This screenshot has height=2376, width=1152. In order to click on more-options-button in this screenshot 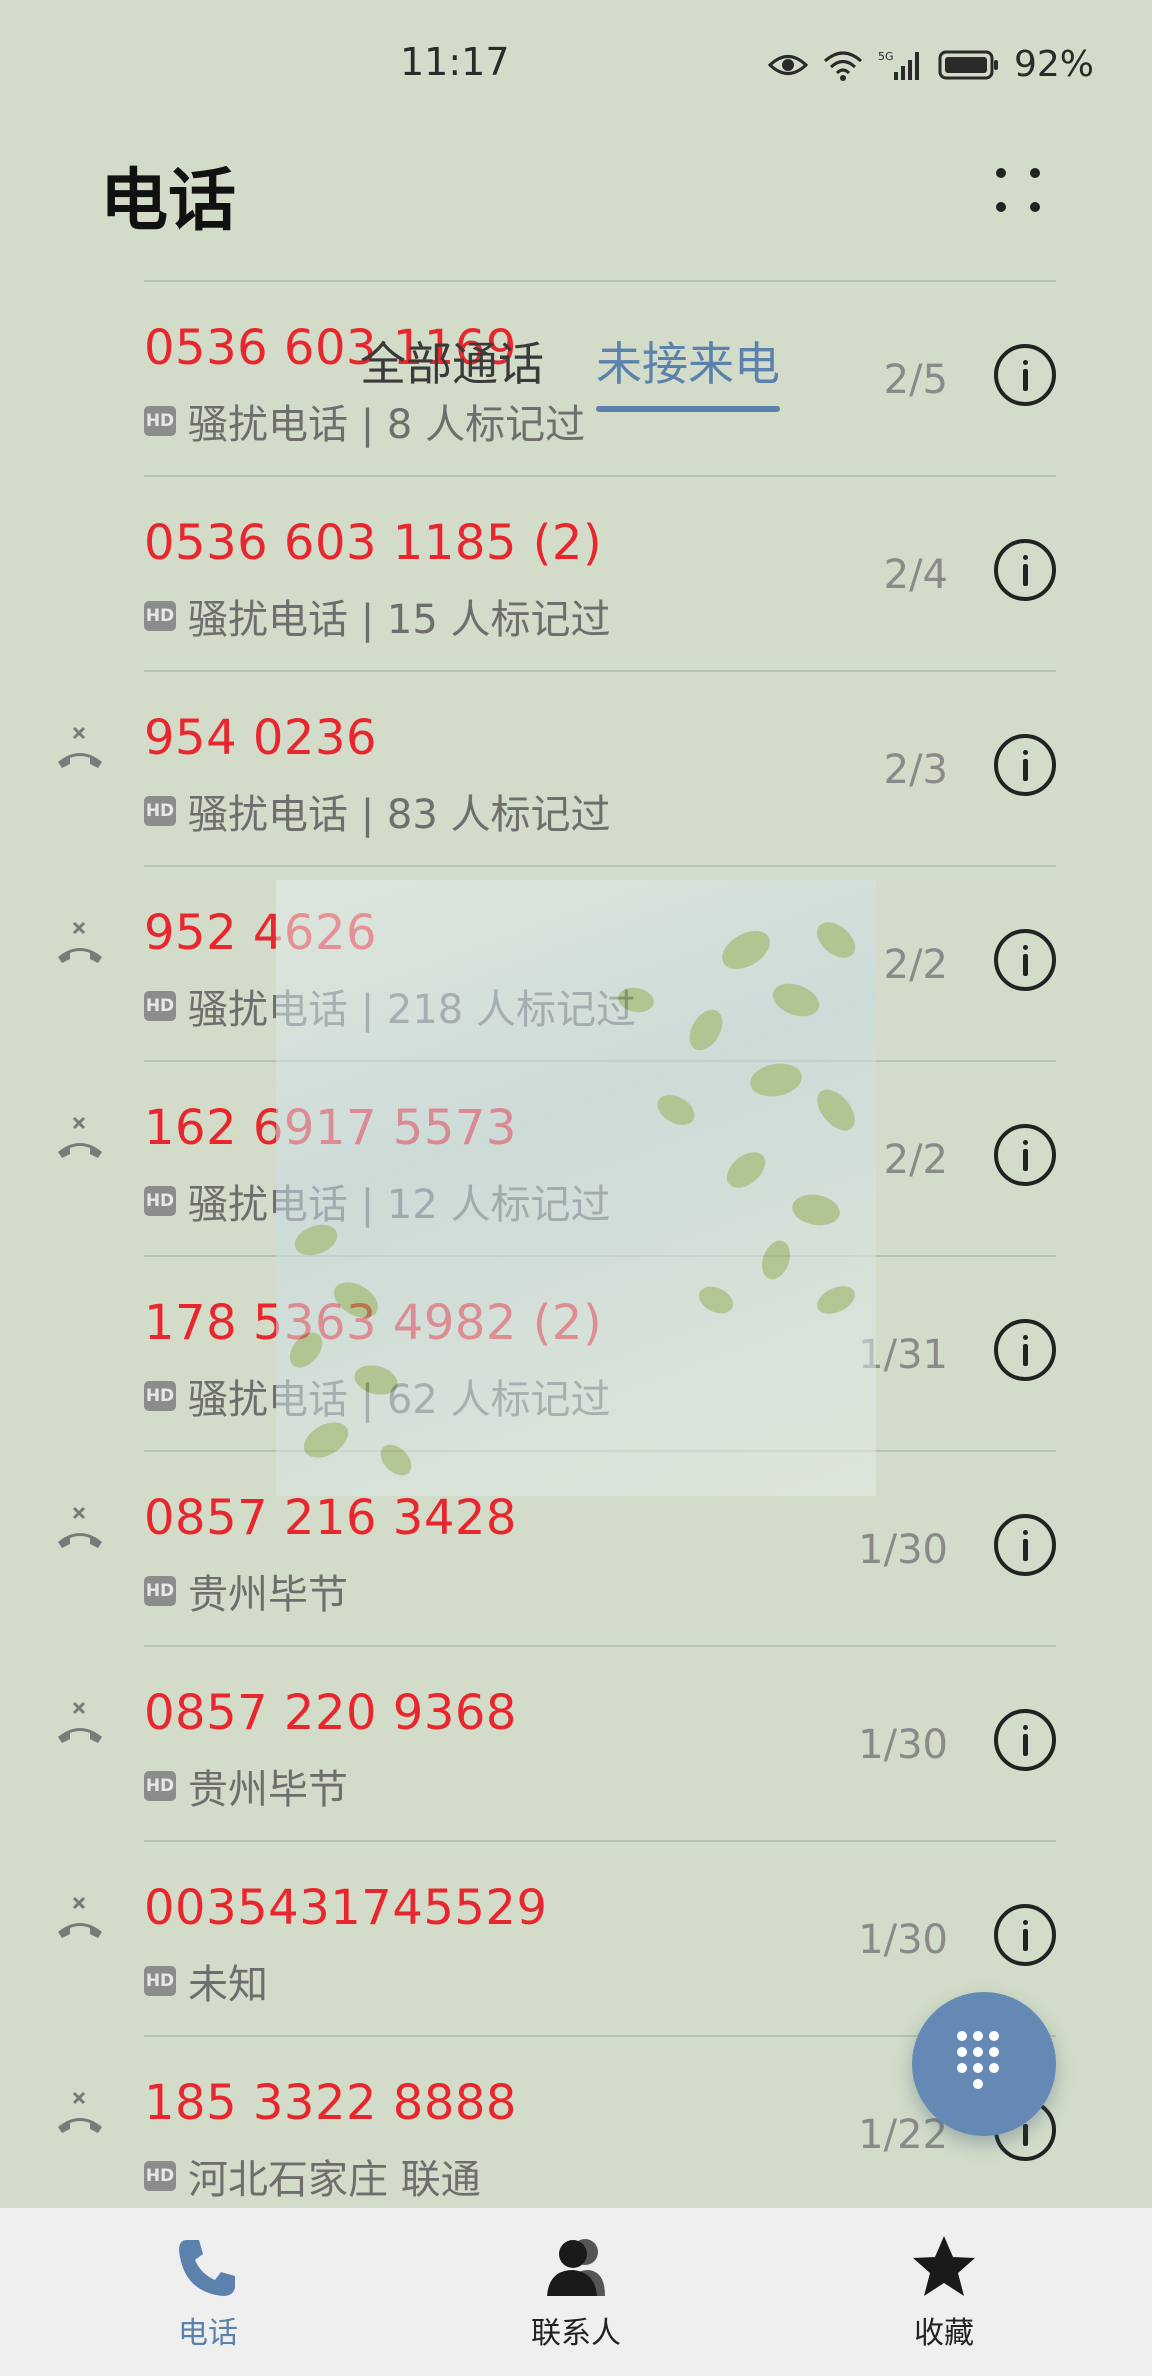, I will do `click(1020, 190)`.